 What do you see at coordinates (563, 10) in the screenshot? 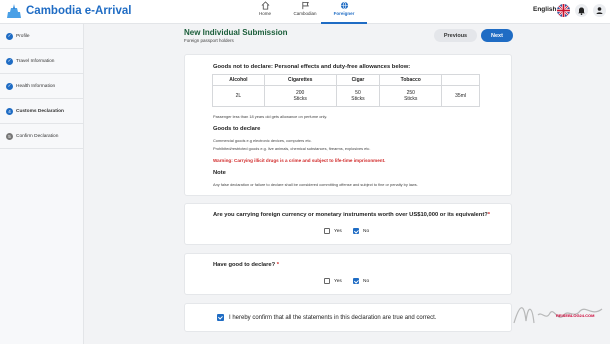
I see `uk-flag-icon` at bounding box center [563, 10].